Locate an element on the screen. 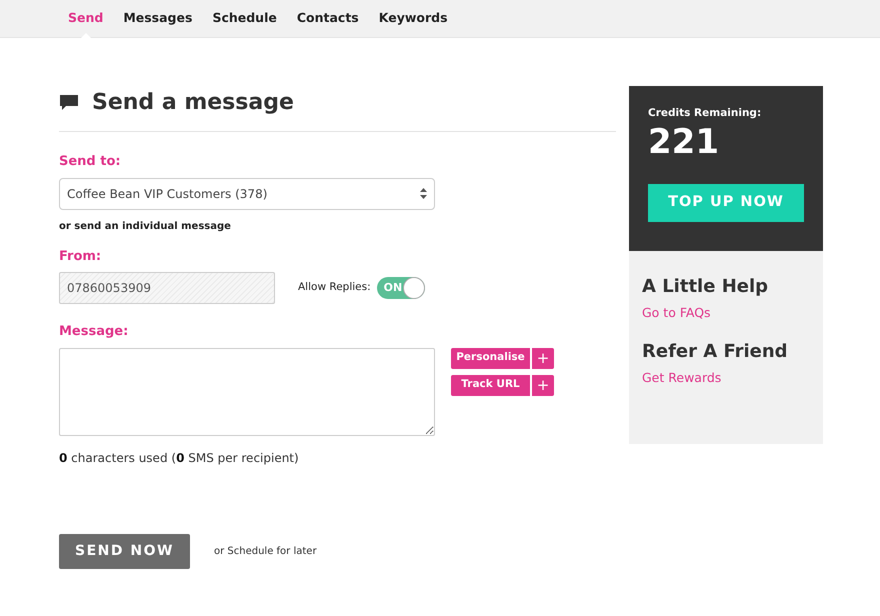  insert-button: Track URL is located at coordinates (490, 385).